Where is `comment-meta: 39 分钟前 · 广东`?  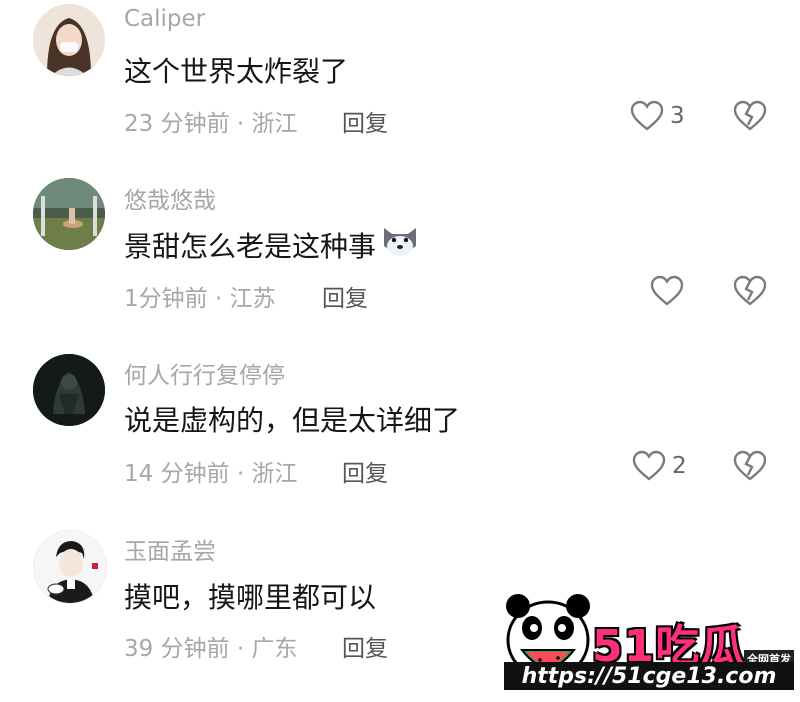 comment-meta: 39 分钟前 · 广东 is located at coordinates (211, 649).